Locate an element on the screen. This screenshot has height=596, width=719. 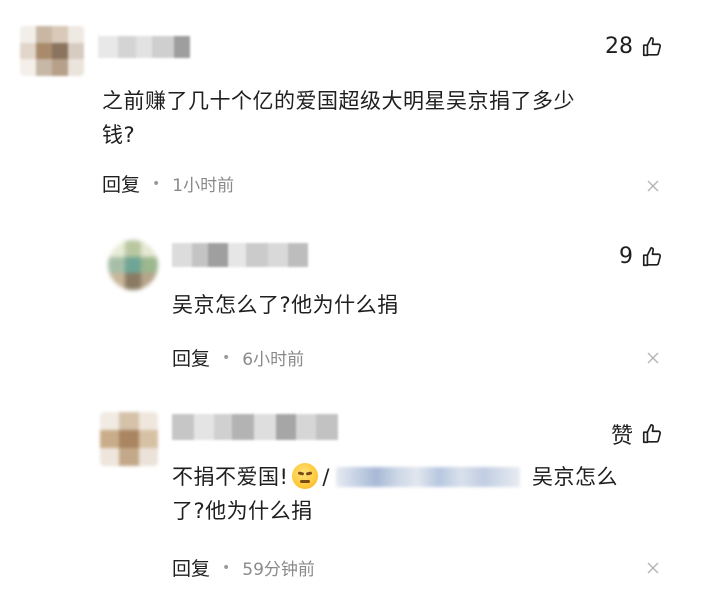
mention-link is located at coordinates (428, 477).